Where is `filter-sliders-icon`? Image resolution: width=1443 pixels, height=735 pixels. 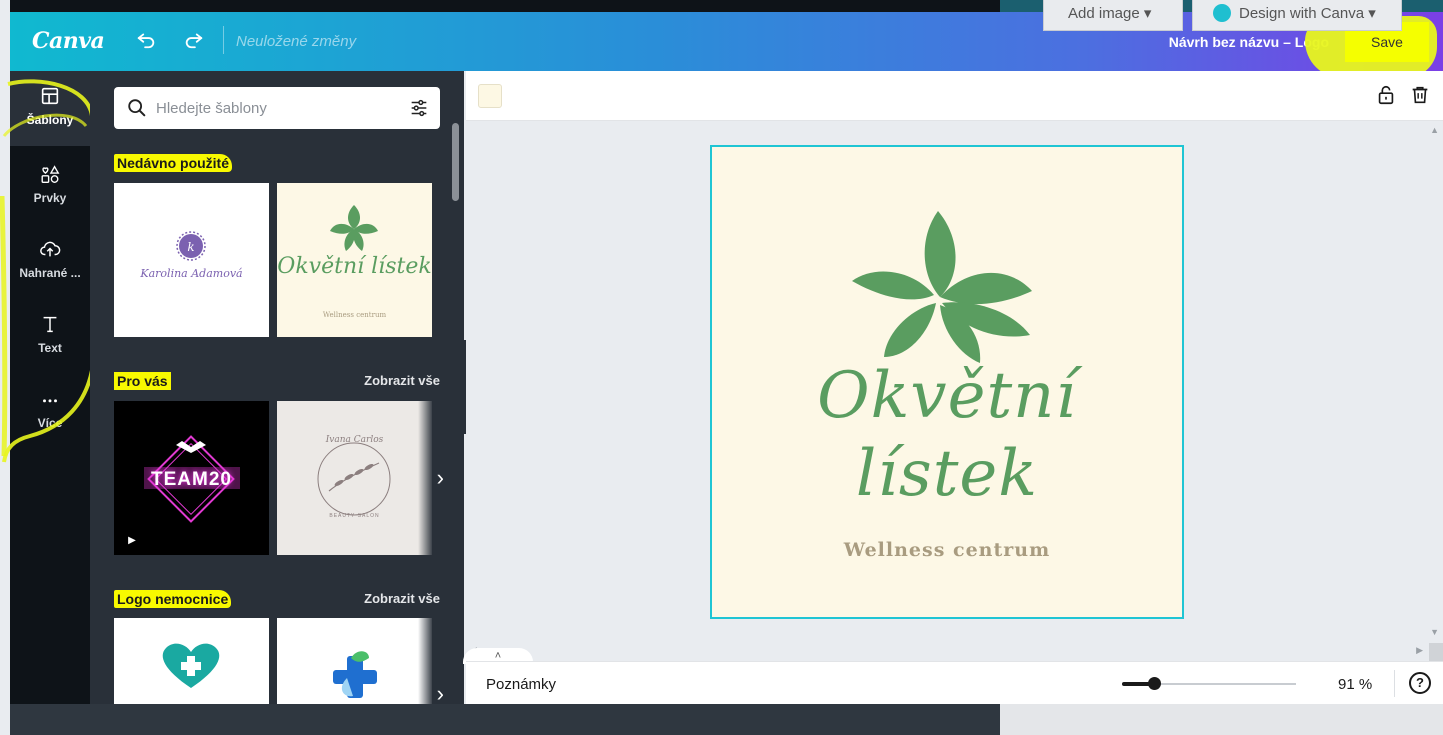 filter-sliders-icon is located at coordinates (419, 108).